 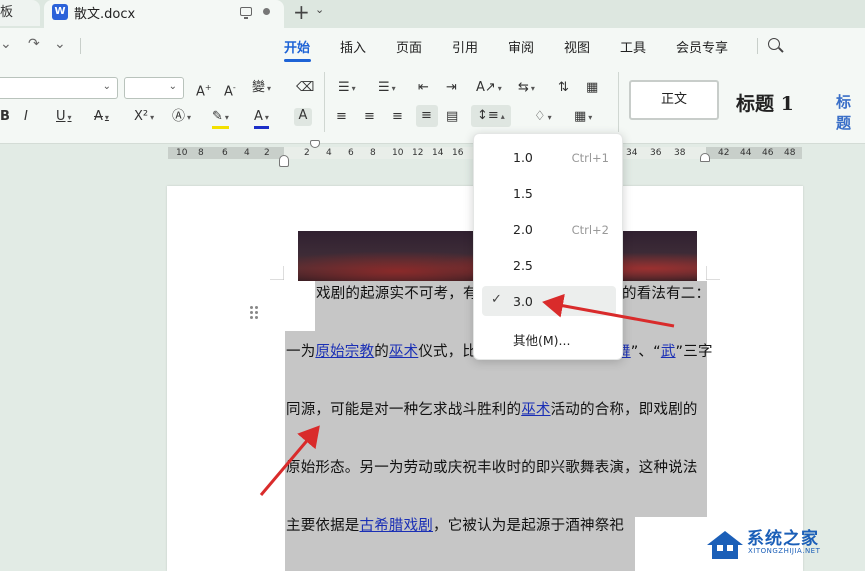 I want to click on ruler-number: 8, so click(x=373, y=153).